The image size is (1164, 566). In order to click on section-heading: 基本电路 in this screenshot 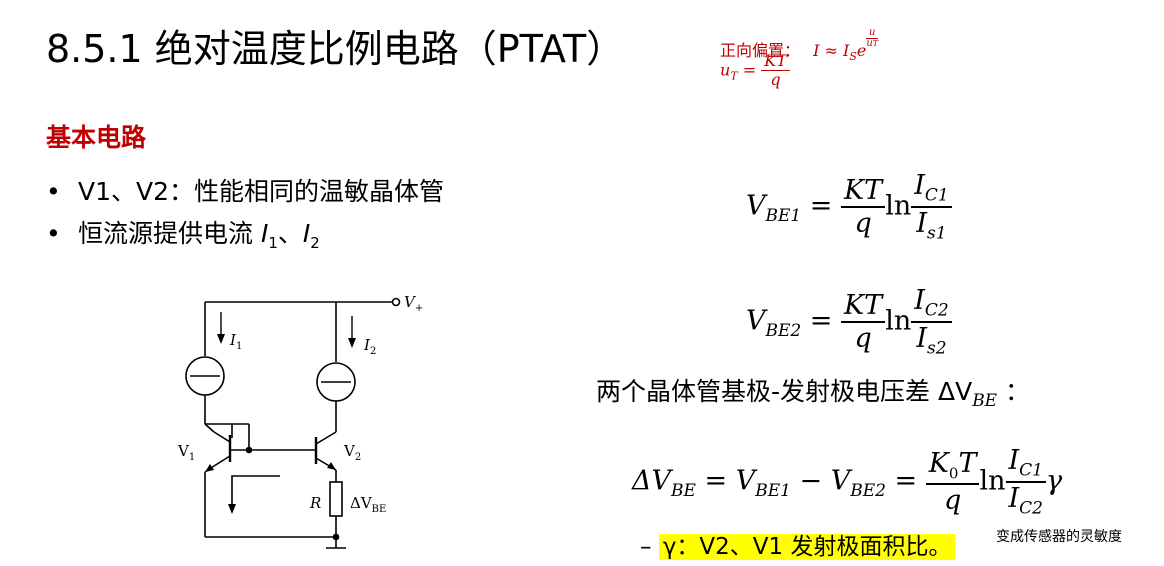, I will do `click(96, 137)`.